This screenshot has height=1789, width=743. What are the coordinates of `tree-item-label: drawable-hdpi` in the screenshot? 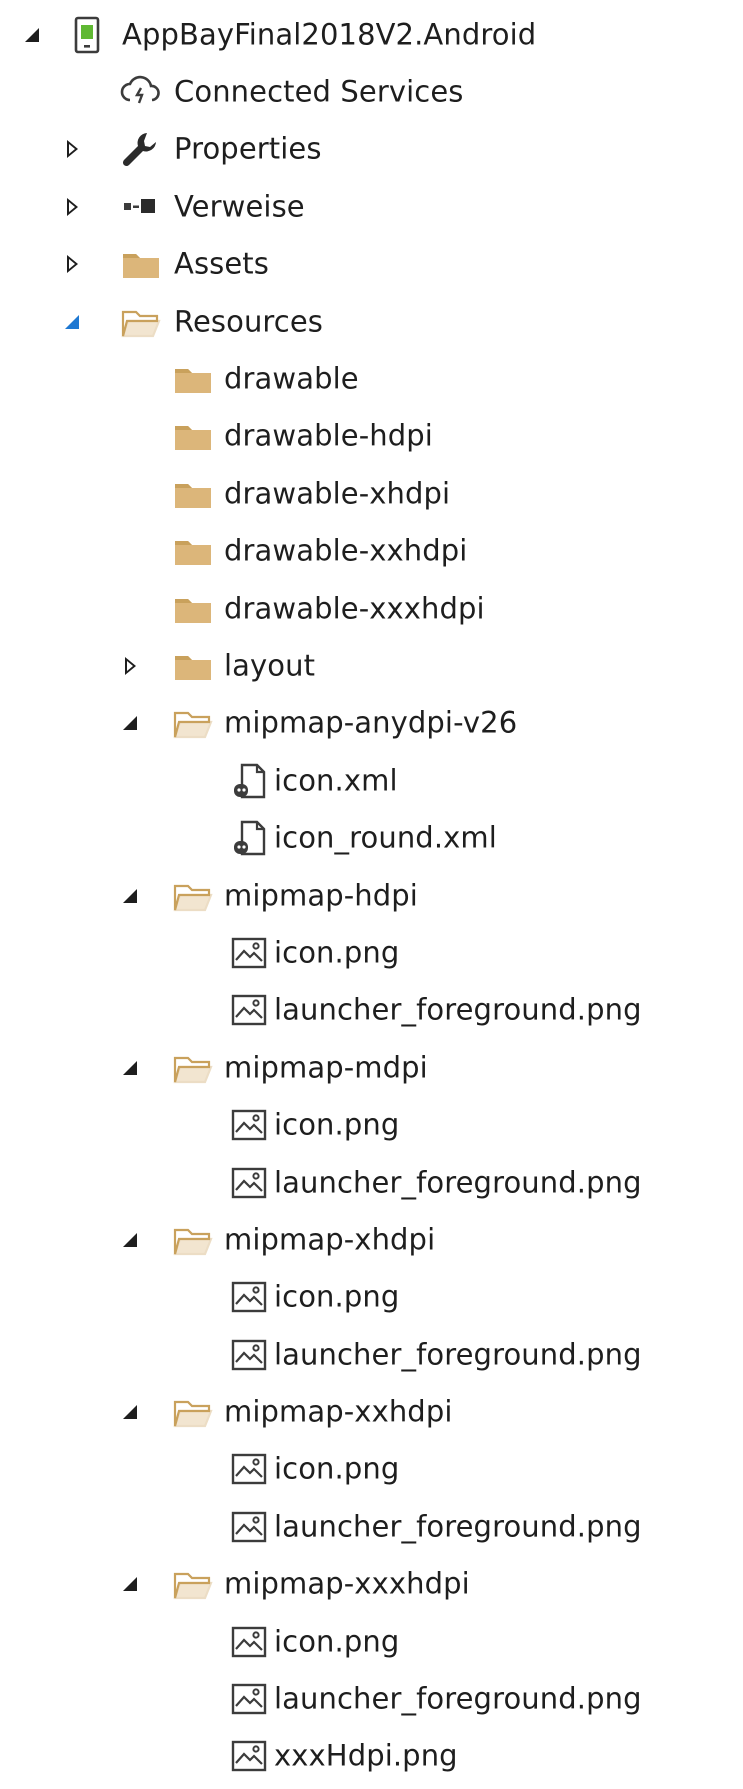 It's located at (328, 435).